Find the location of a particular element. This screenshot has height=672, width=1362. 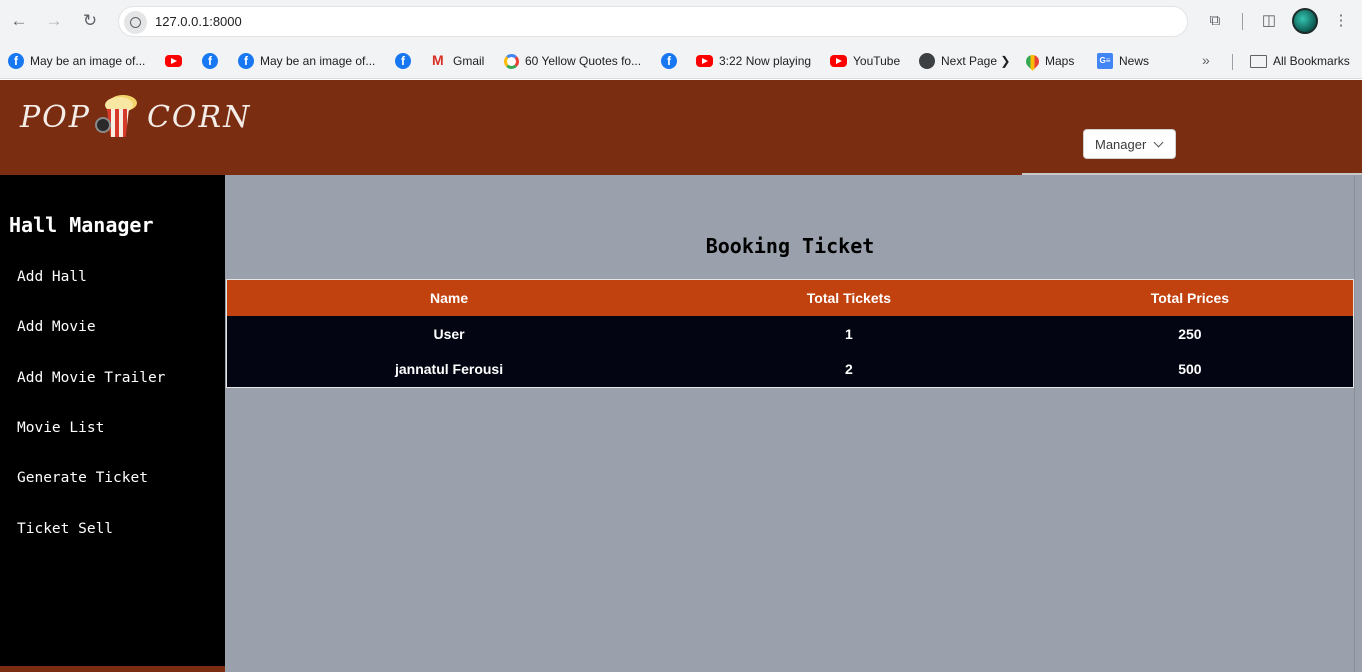

all-bookmarks-button: All Bookmarks is located at coordinates (1300, 61).